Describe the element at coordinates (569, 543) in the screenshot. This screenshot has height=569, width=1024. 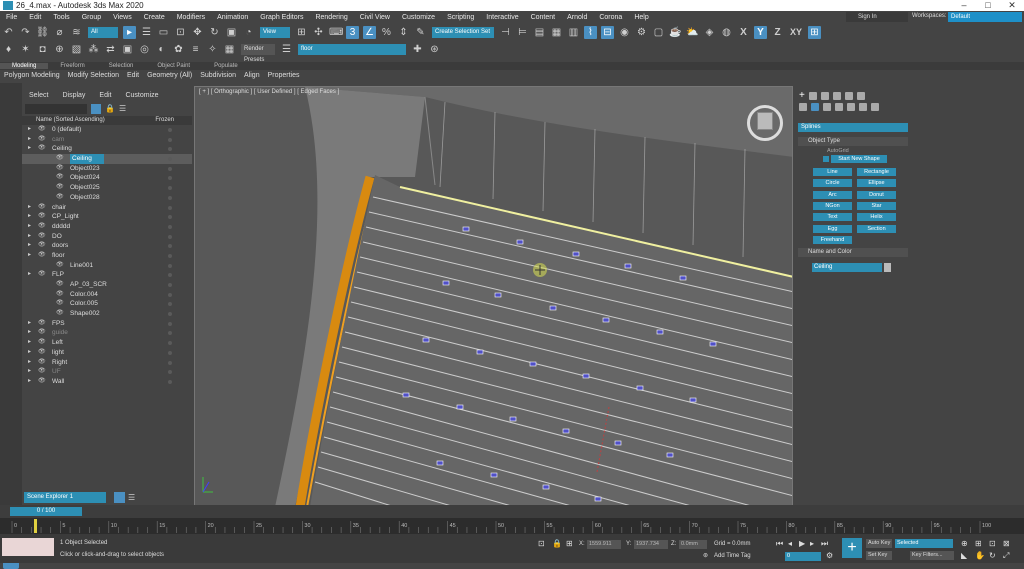
I see `absolute-mode-icon: ⊞` at that location.